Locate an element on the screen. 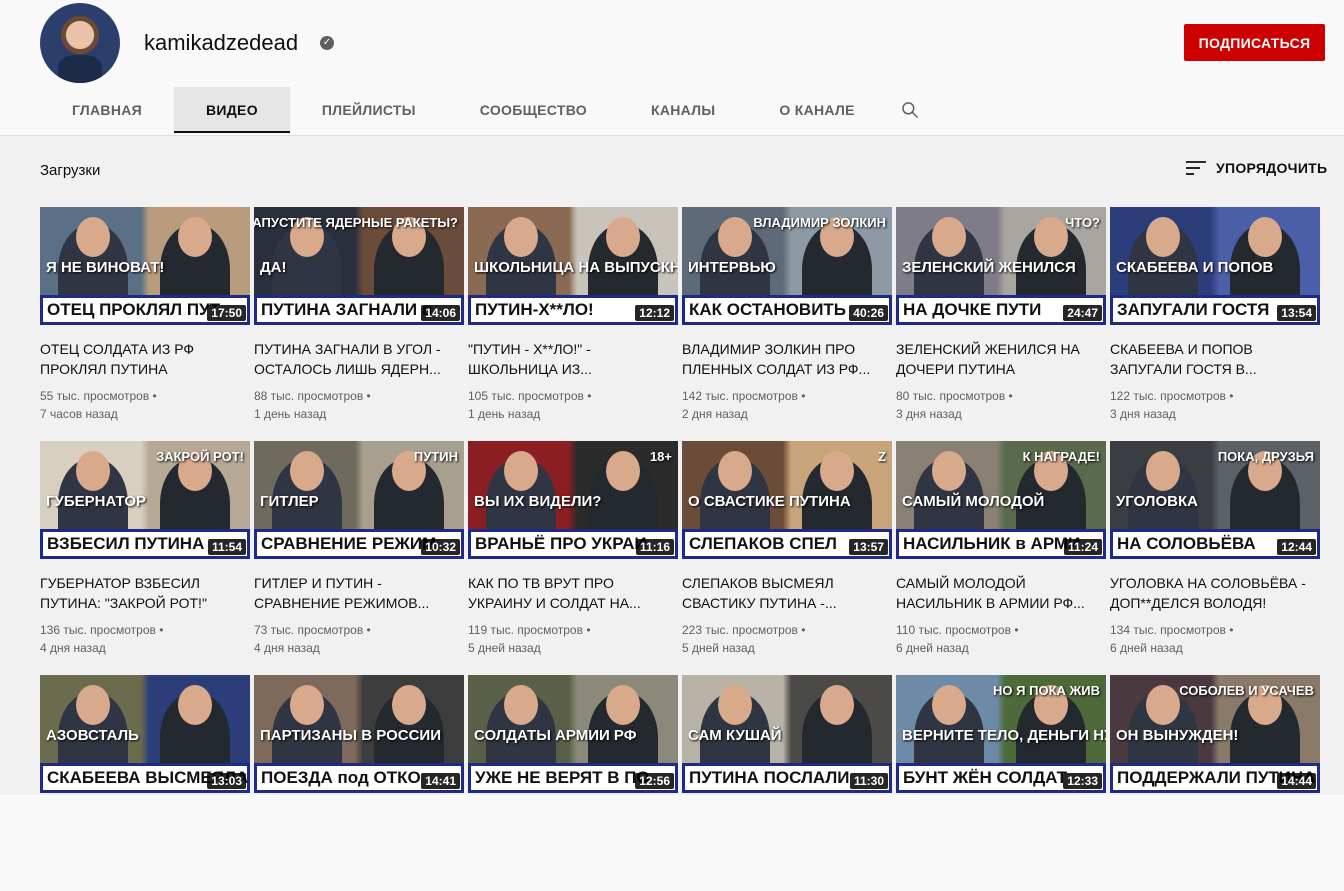  video-meta: 223 тыс. просмотров • 5 дней назад is located at coordinates (787, 639).